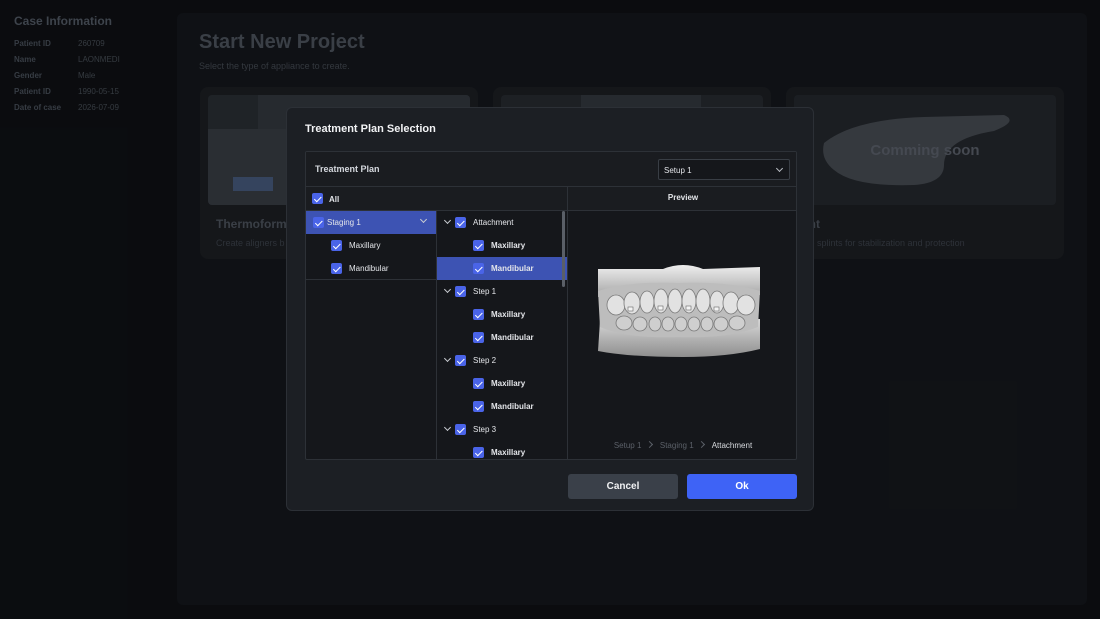 The image size is (1100, 619). What do you see at coordinates (502, 291) in the screenshot?
I see `tree-group-row: Step 1` at bounding box center [502, 291].